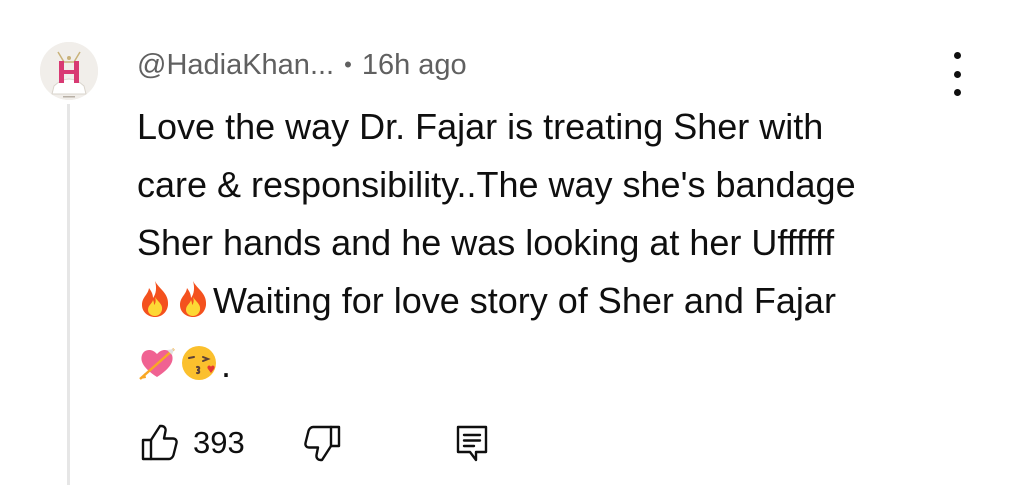  I want to click on face-blowing-kiss-emoji, so click(199, 371).